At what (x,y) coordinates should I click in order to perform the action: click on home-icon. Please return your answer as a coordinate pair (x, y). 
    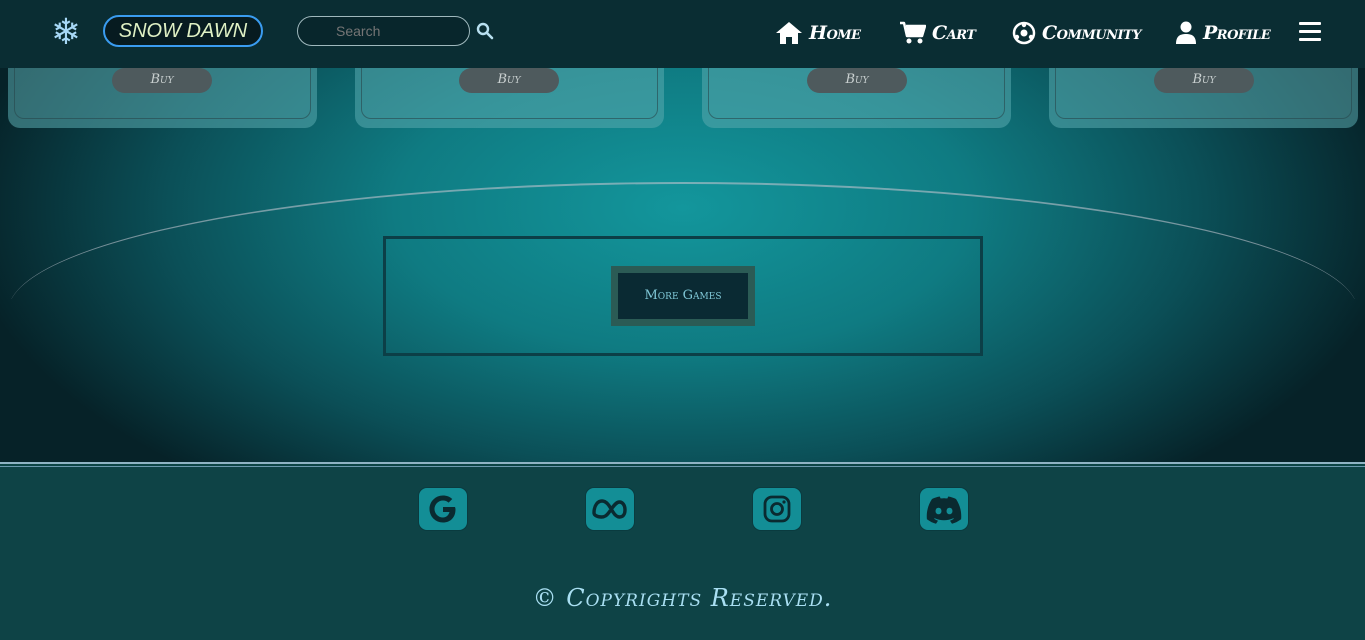
    Looking at the image, I should click on (789, 33).